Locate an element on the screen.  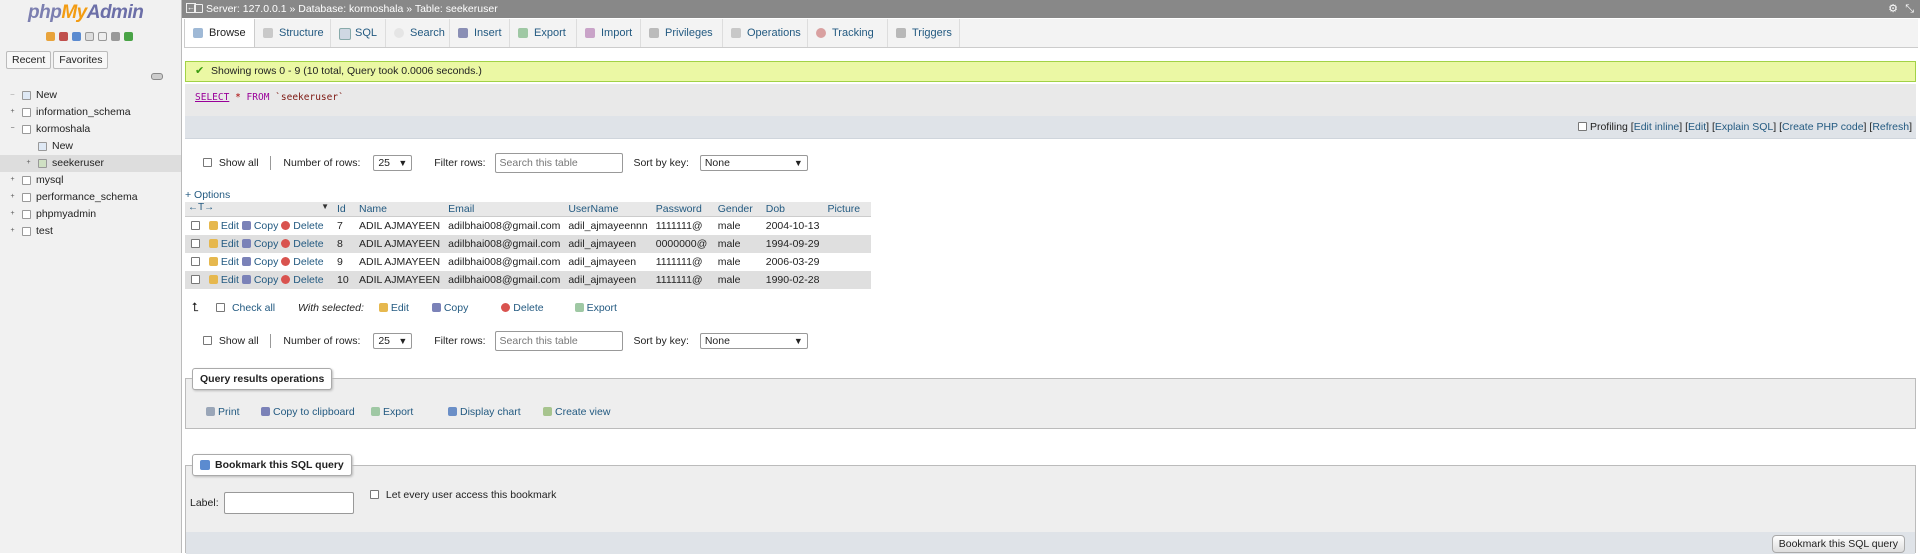
tree-item-seekeruser: + seekeruser is located at coordinates (90, 163).